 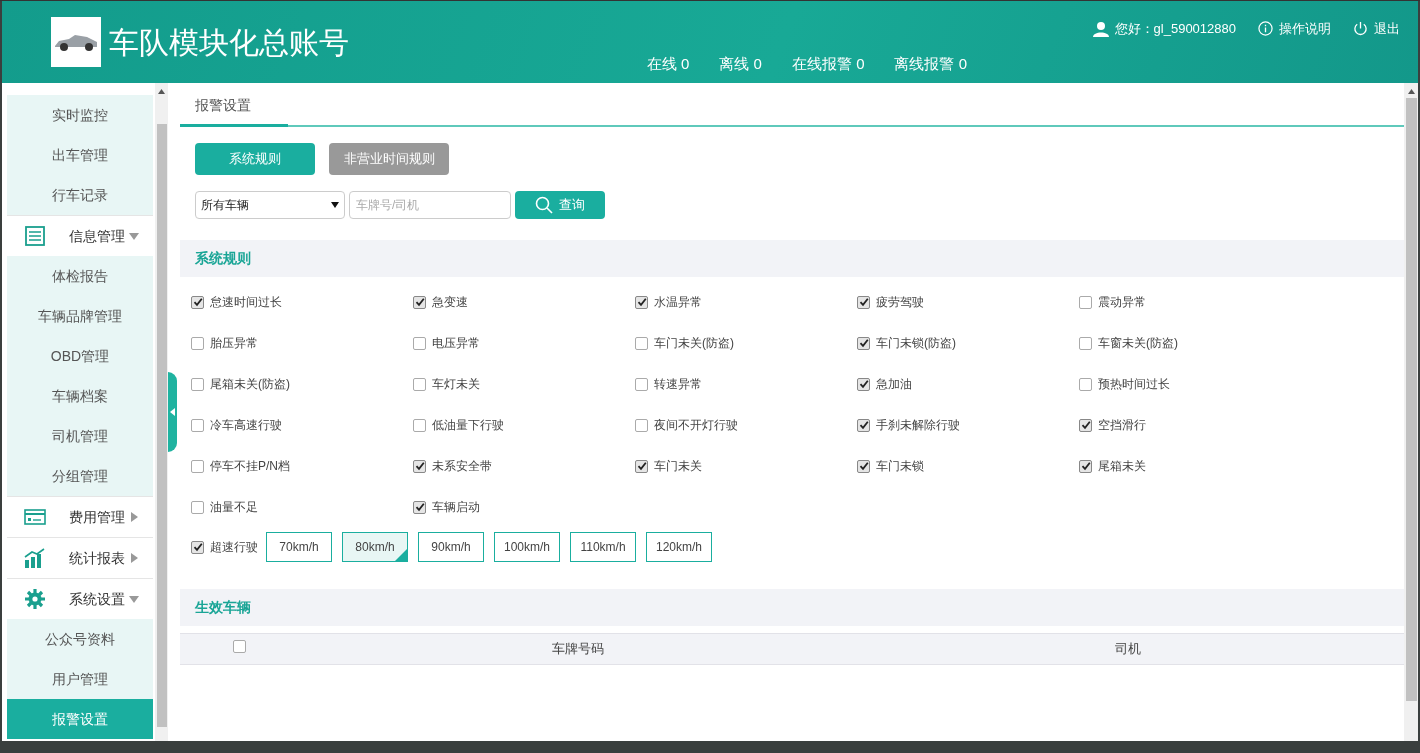 What do you see at coordinates (302, 302) in the screenshot?
I see `rule-checkbox: 怠速时间过长` at bounding box center [302, 302].